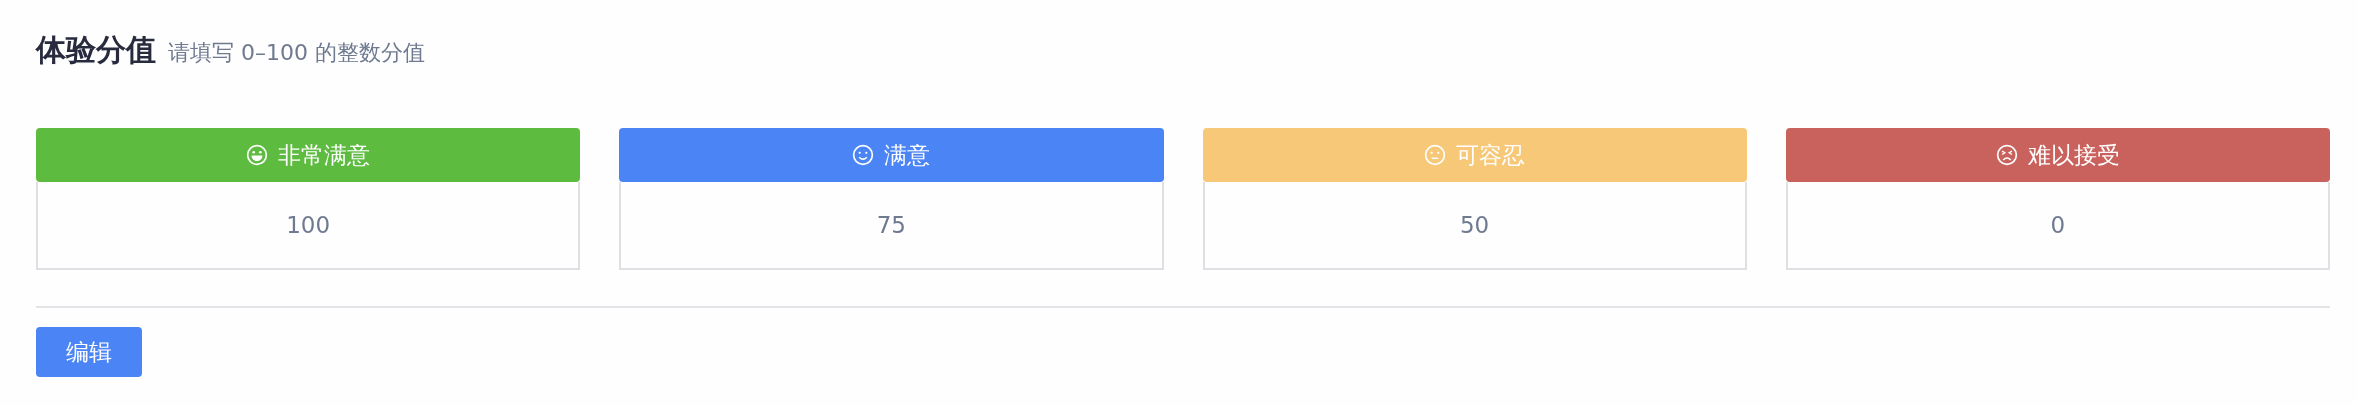 The width and height of the screenshot is (2358, 406). What do you see at coordinates (96, 50) in the screenshot?
I see `section-title: 体验分值` at bounding box center [96, 50].